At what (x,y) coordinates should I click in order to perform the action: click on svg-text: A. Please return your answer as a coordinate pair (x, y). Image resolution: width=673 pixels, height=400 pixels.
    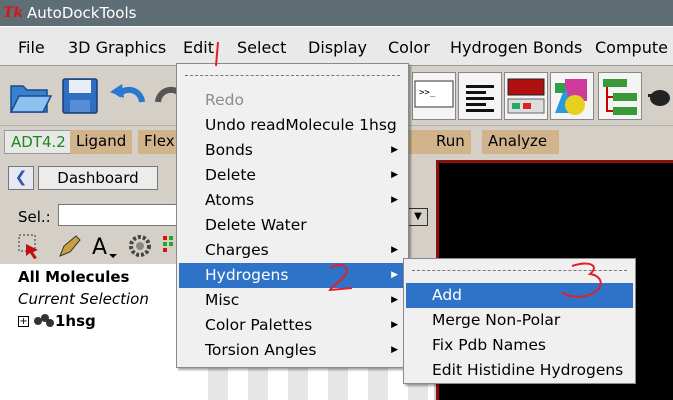
    Looking at the image, I should click on (99, 247).